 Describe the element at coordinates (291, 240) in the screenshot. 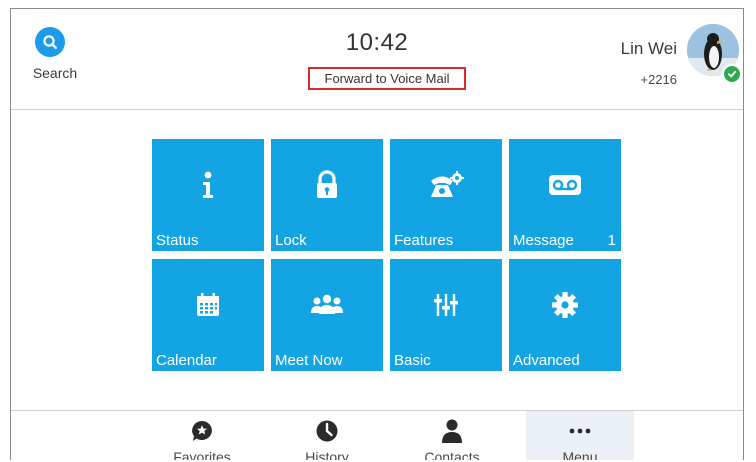

I see `tile-label: Lock` at that location.